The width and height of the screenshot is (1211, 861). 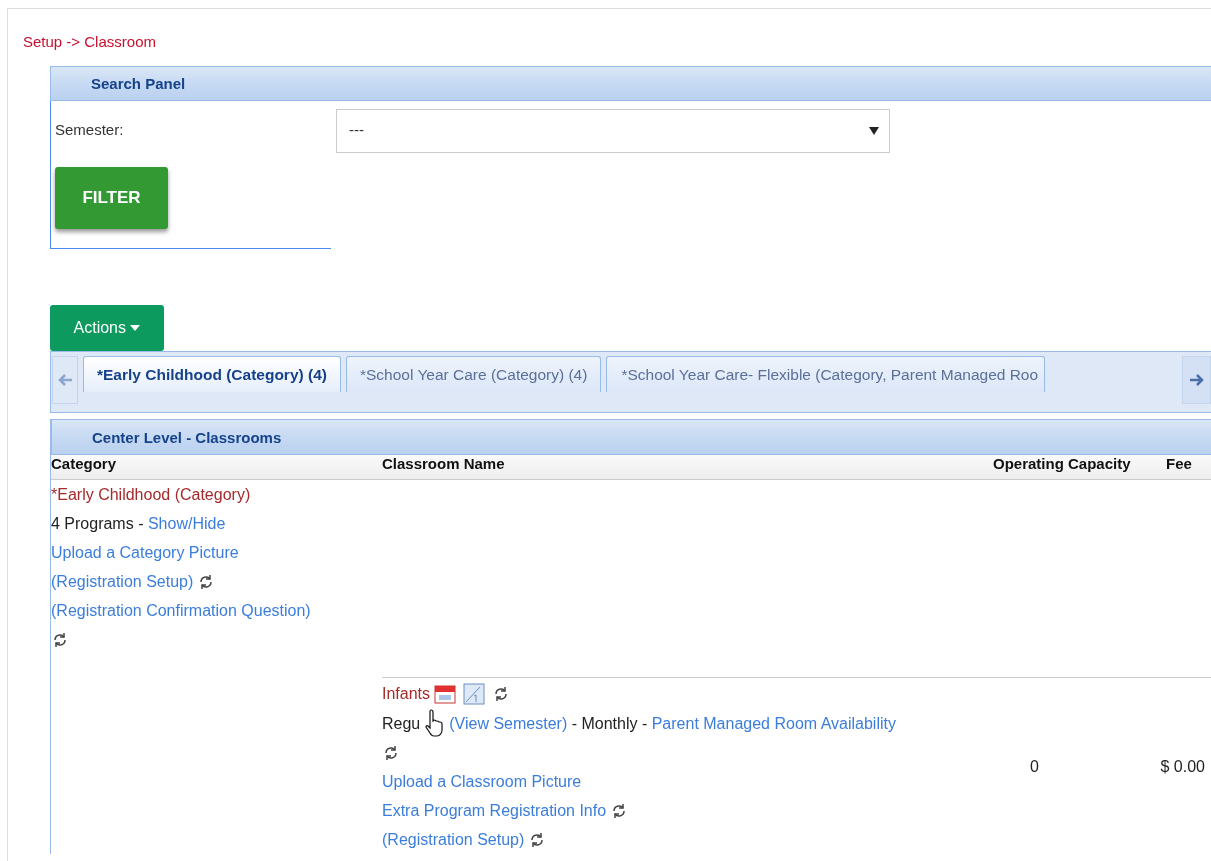 I want to click on fee-value: $ 0.00, so click(x=1182, y=766).